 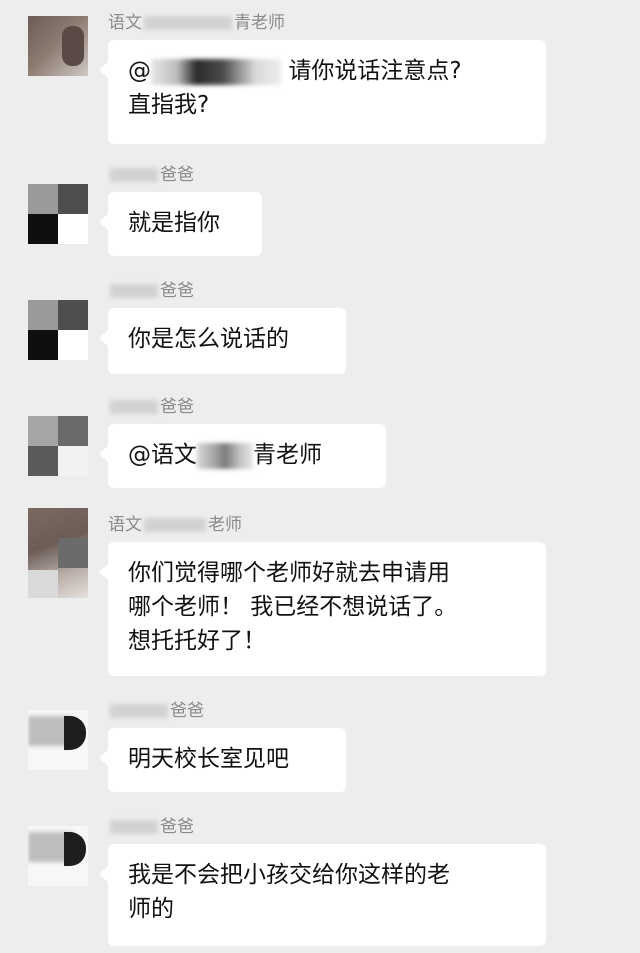 I want to click on sender-name: 语文 老师, so click(x=175, y=525).